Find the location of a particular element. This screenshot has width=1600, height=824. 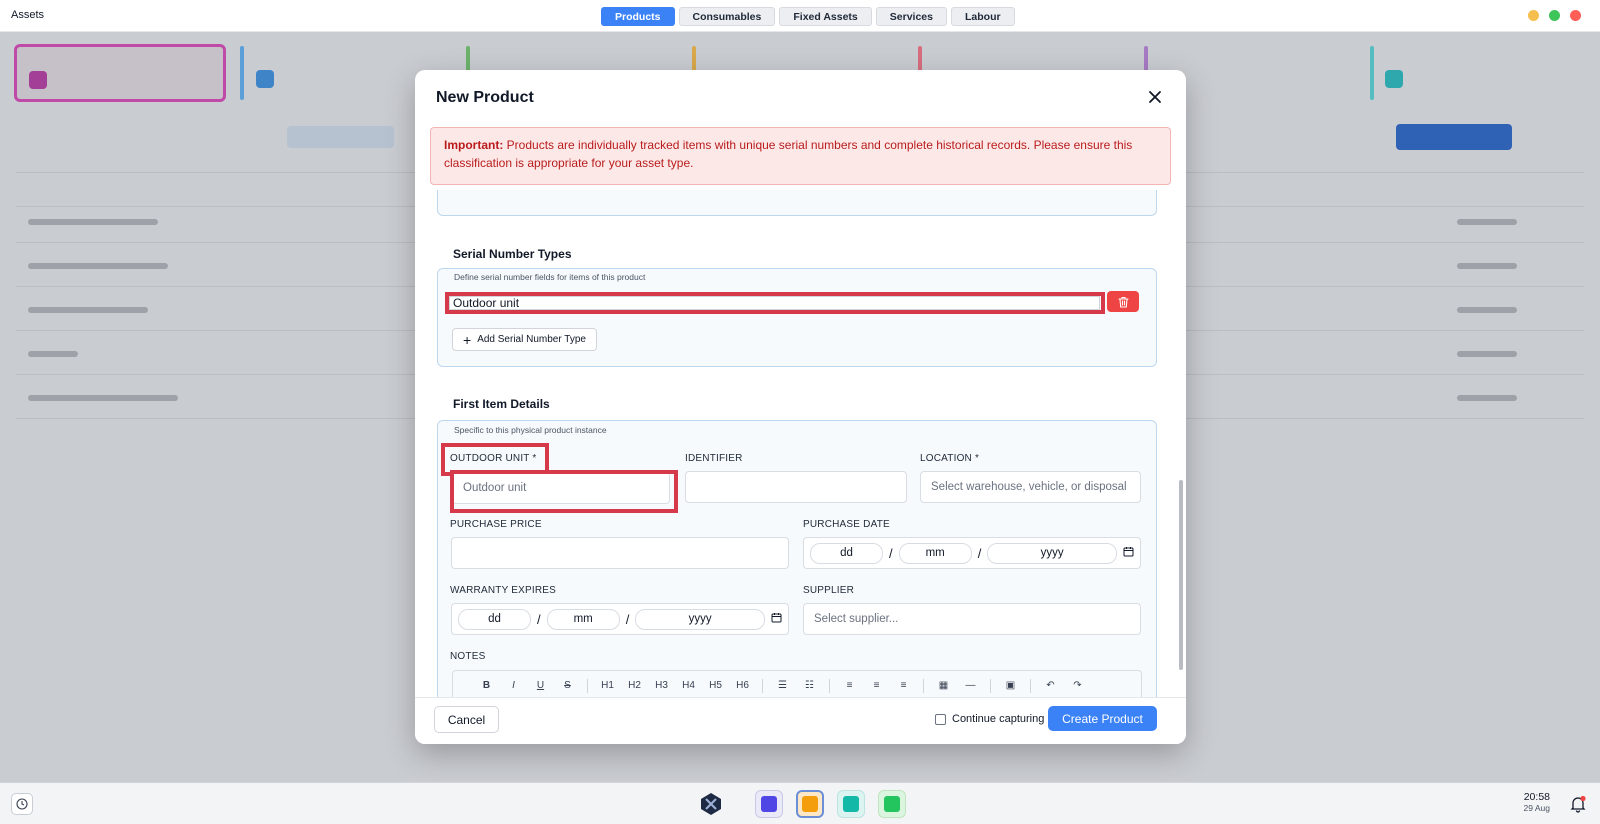

clock-icon is located at coordinates (22, 804).